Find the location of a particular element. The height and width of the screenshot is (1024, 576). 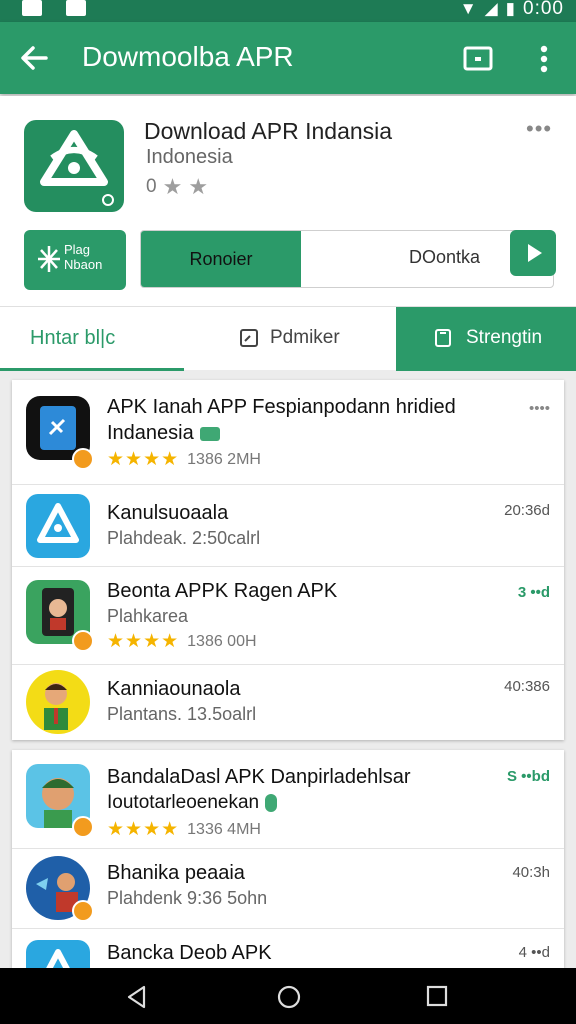

app-meta: 1386 00H is located at coordinates (222, 641).